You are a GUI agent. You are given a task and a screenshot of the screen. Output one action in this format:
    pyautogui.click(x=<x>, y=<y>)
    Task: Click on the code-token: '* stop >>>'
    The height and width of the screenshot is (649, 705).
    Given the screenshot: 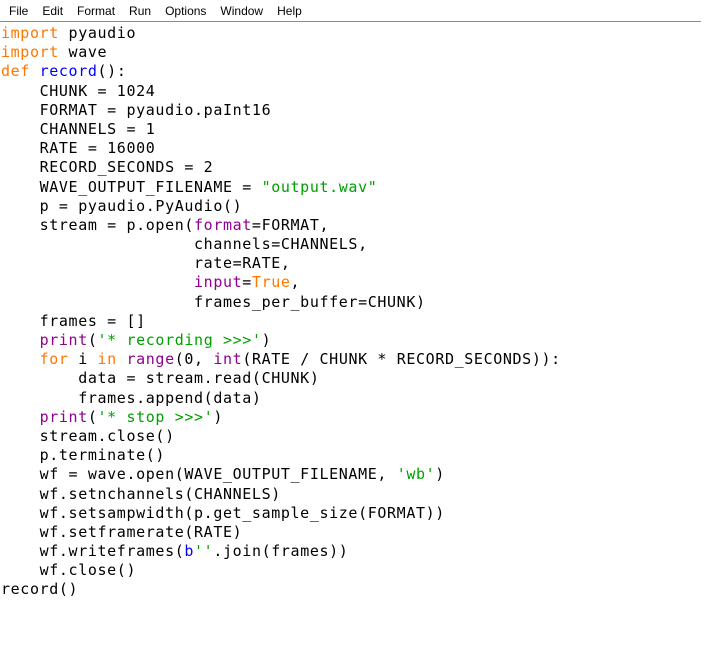 What is the action you would take?
    pyautogui.click(x=155, y=416)
    